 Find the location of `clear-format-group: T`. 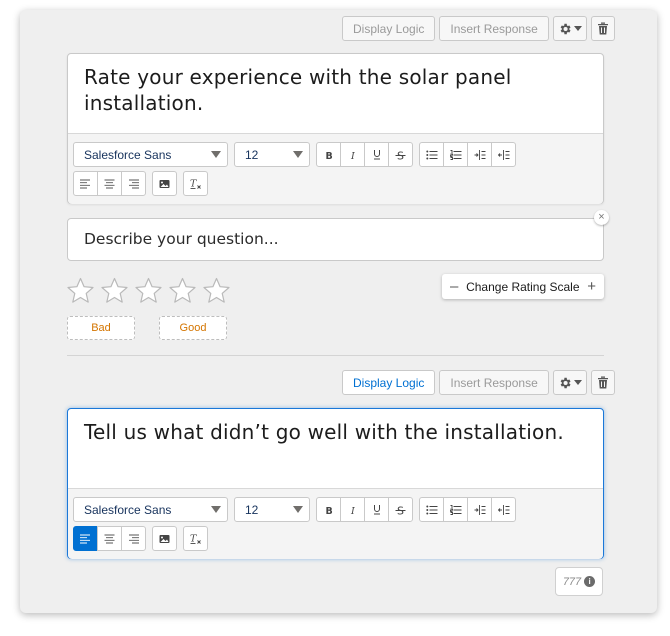

clear-format-group: T is located at coordinates (195, 183).